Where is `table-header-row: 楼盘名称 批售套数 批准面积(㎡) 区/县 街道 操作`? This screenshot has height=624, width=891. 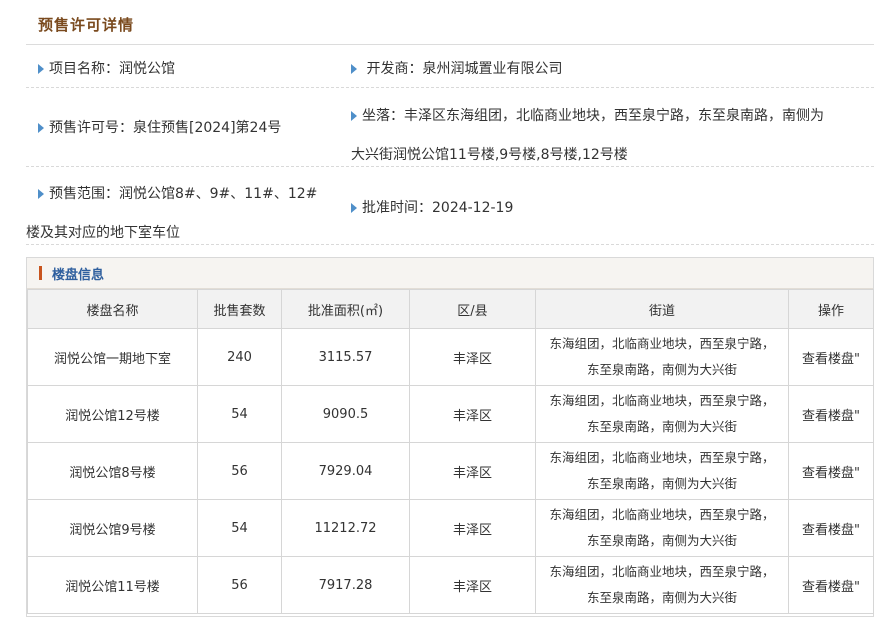
table-header-row: 楼盘名称 批售套数 批准面积(㎡) 区/县 街道 操作 is located at coordinates (450, 309).